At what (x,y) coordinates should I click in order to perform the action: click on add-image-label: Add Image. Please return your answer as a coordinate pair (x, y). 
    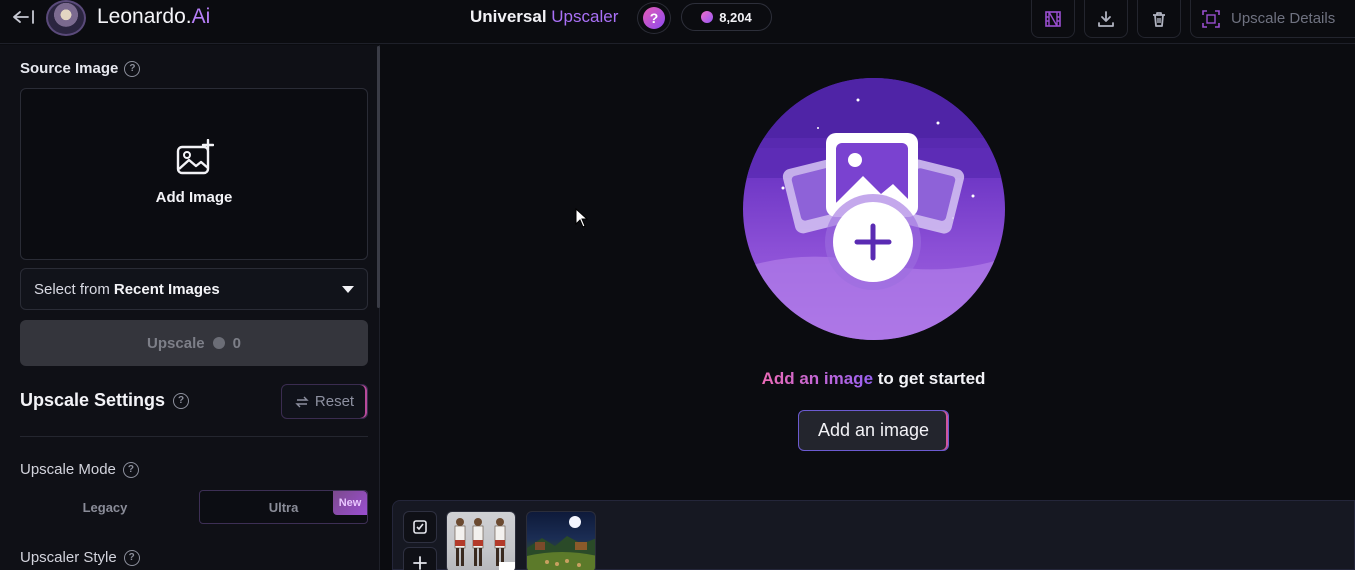
    Looking at the image, I should click on (194, 197).